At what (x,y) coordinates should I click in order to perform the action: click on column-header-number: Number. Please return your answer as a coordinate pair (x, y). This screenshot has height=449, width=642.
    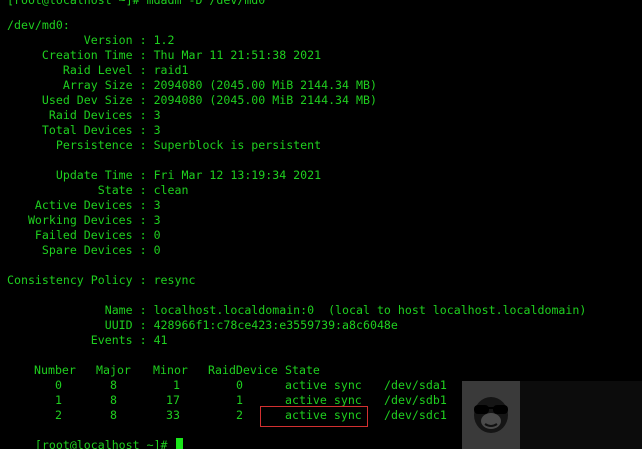
    Looking at the image, I should click on (55, 370).